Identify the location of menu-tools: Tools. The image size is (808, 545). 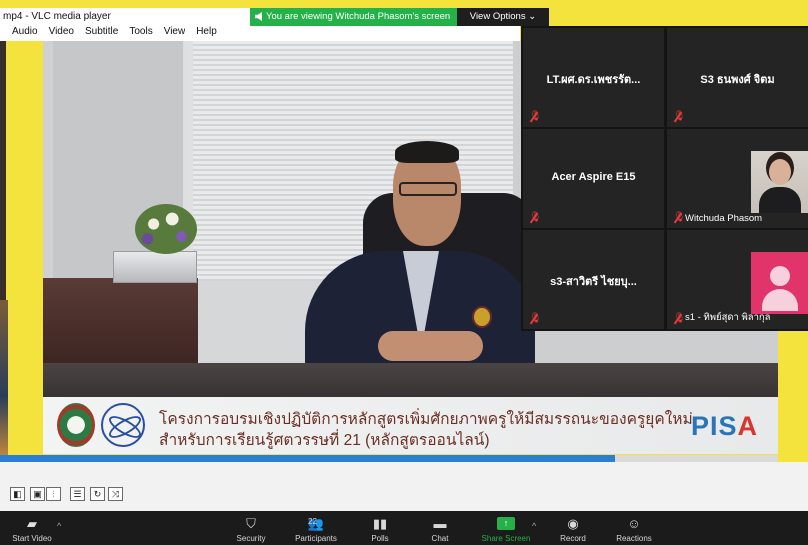
(140, 33).